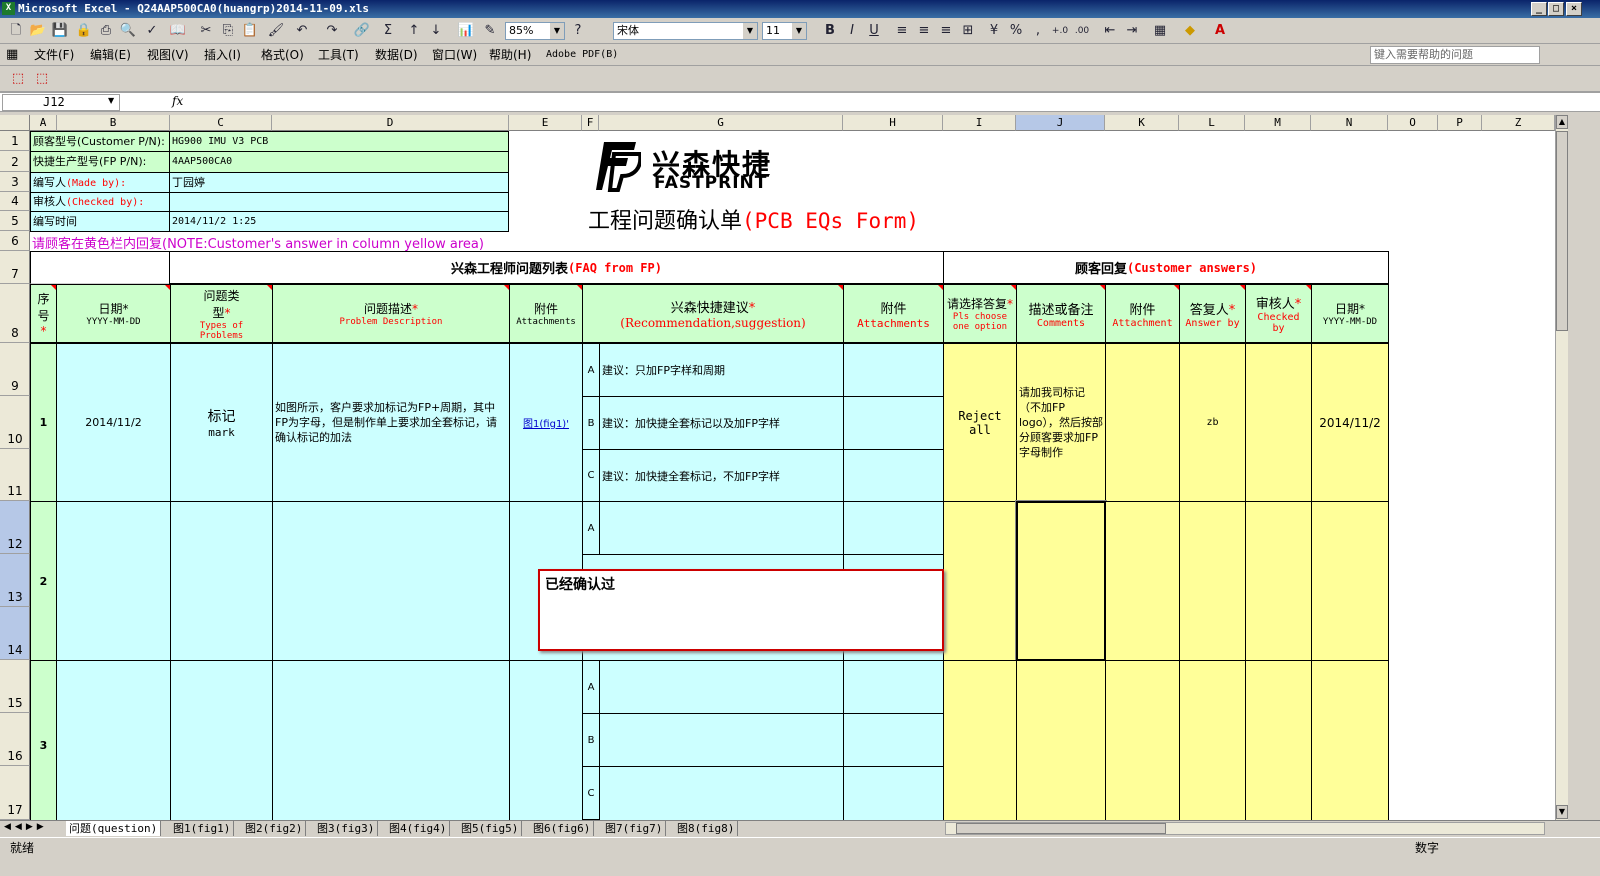 The image size is (1600, 876). I want to click on q3-attach-c, so click(893, 795).